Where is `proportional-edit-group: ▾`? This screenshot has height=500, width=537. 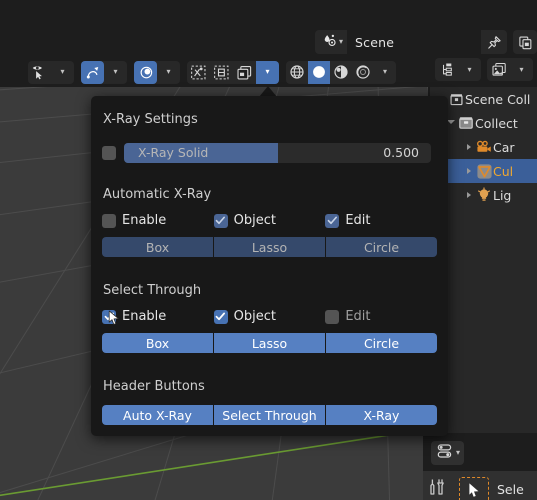
proportional-edit-group: ▾ is located at coordinates (157, 72).